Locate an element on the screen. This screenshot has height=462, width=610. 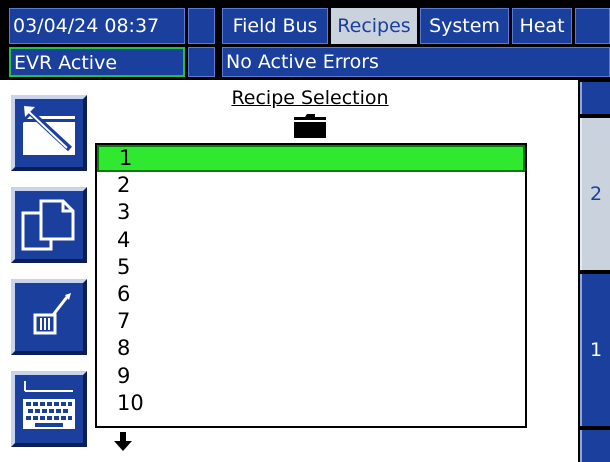
page-title: Recipe Selection is located at coordinates (310, 98).